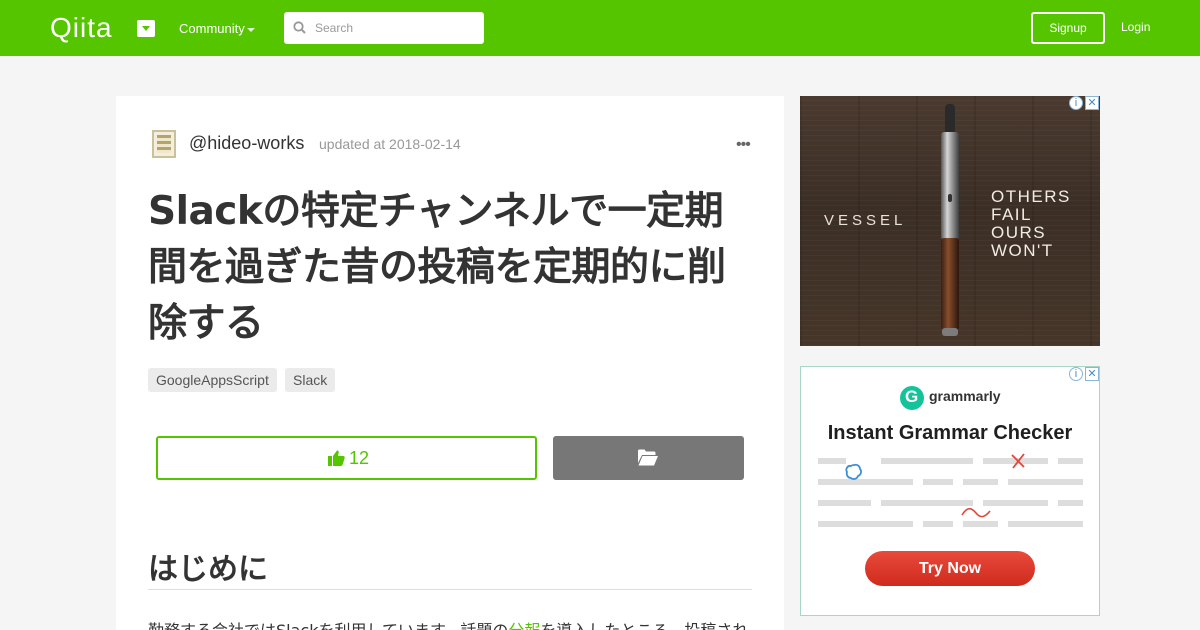 Image resolution: width=1200 pixels, height=630 pixels. I want to click on grammarly-logo-icon: G, so click(912, 398).